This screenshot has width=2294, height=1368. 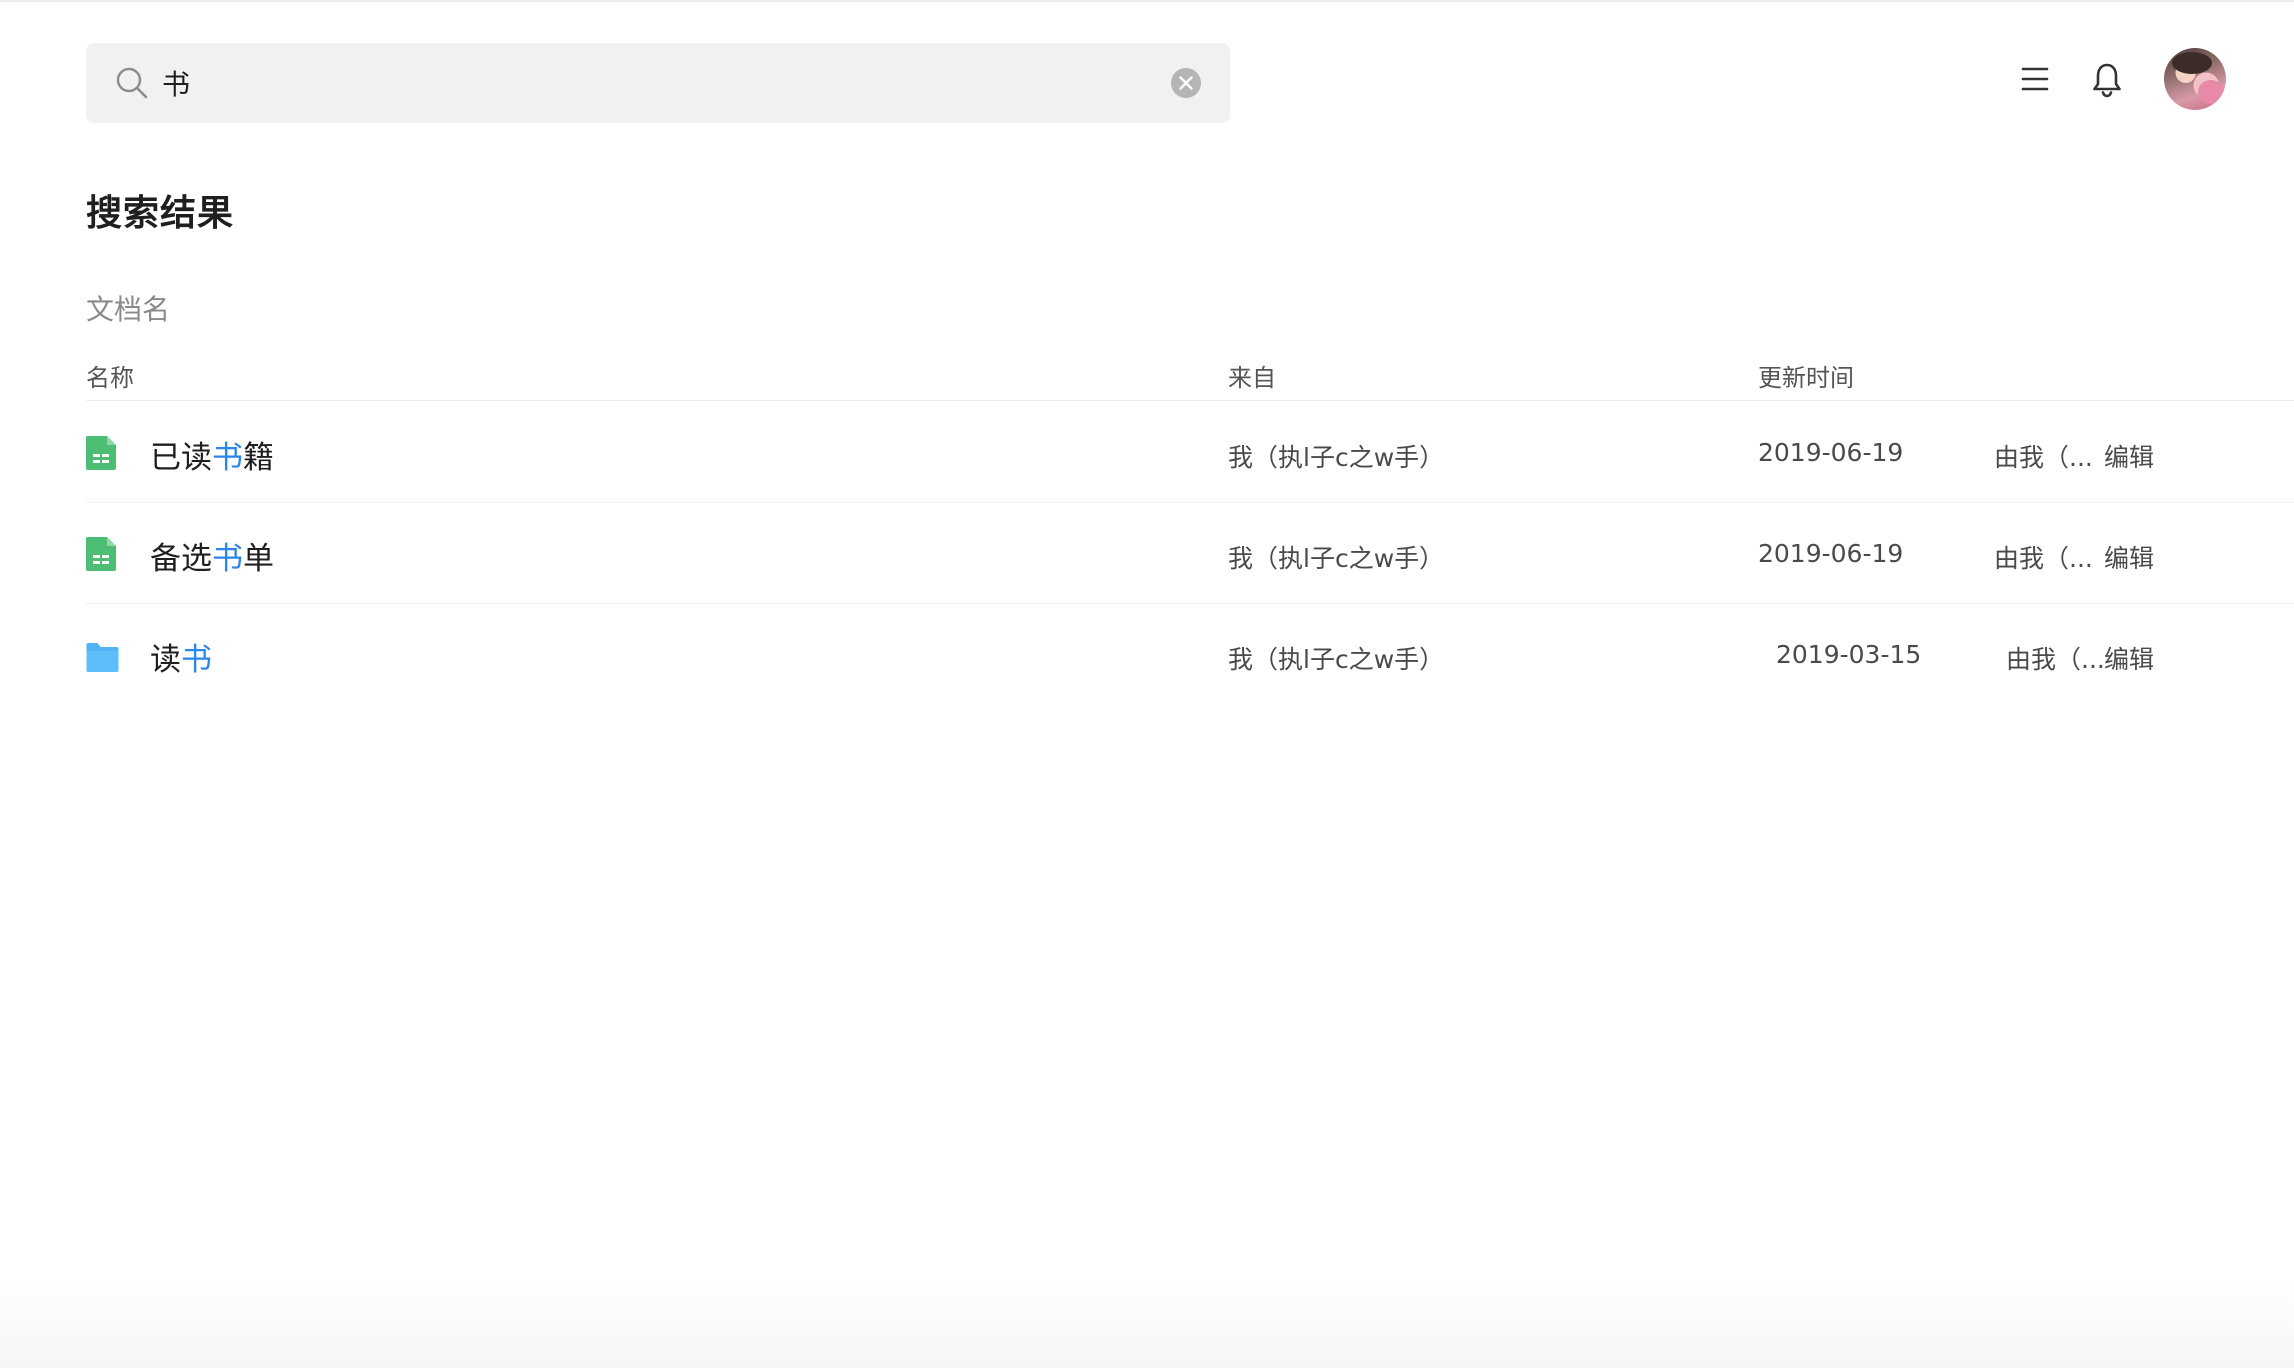 What do you see at coordinates (1190, 553) in the screenshot?
I see `table-row: 备选书单 我（执l子c之w手） 2019-06-19 由我（... 编辑` at bounding box center [1190, 553].